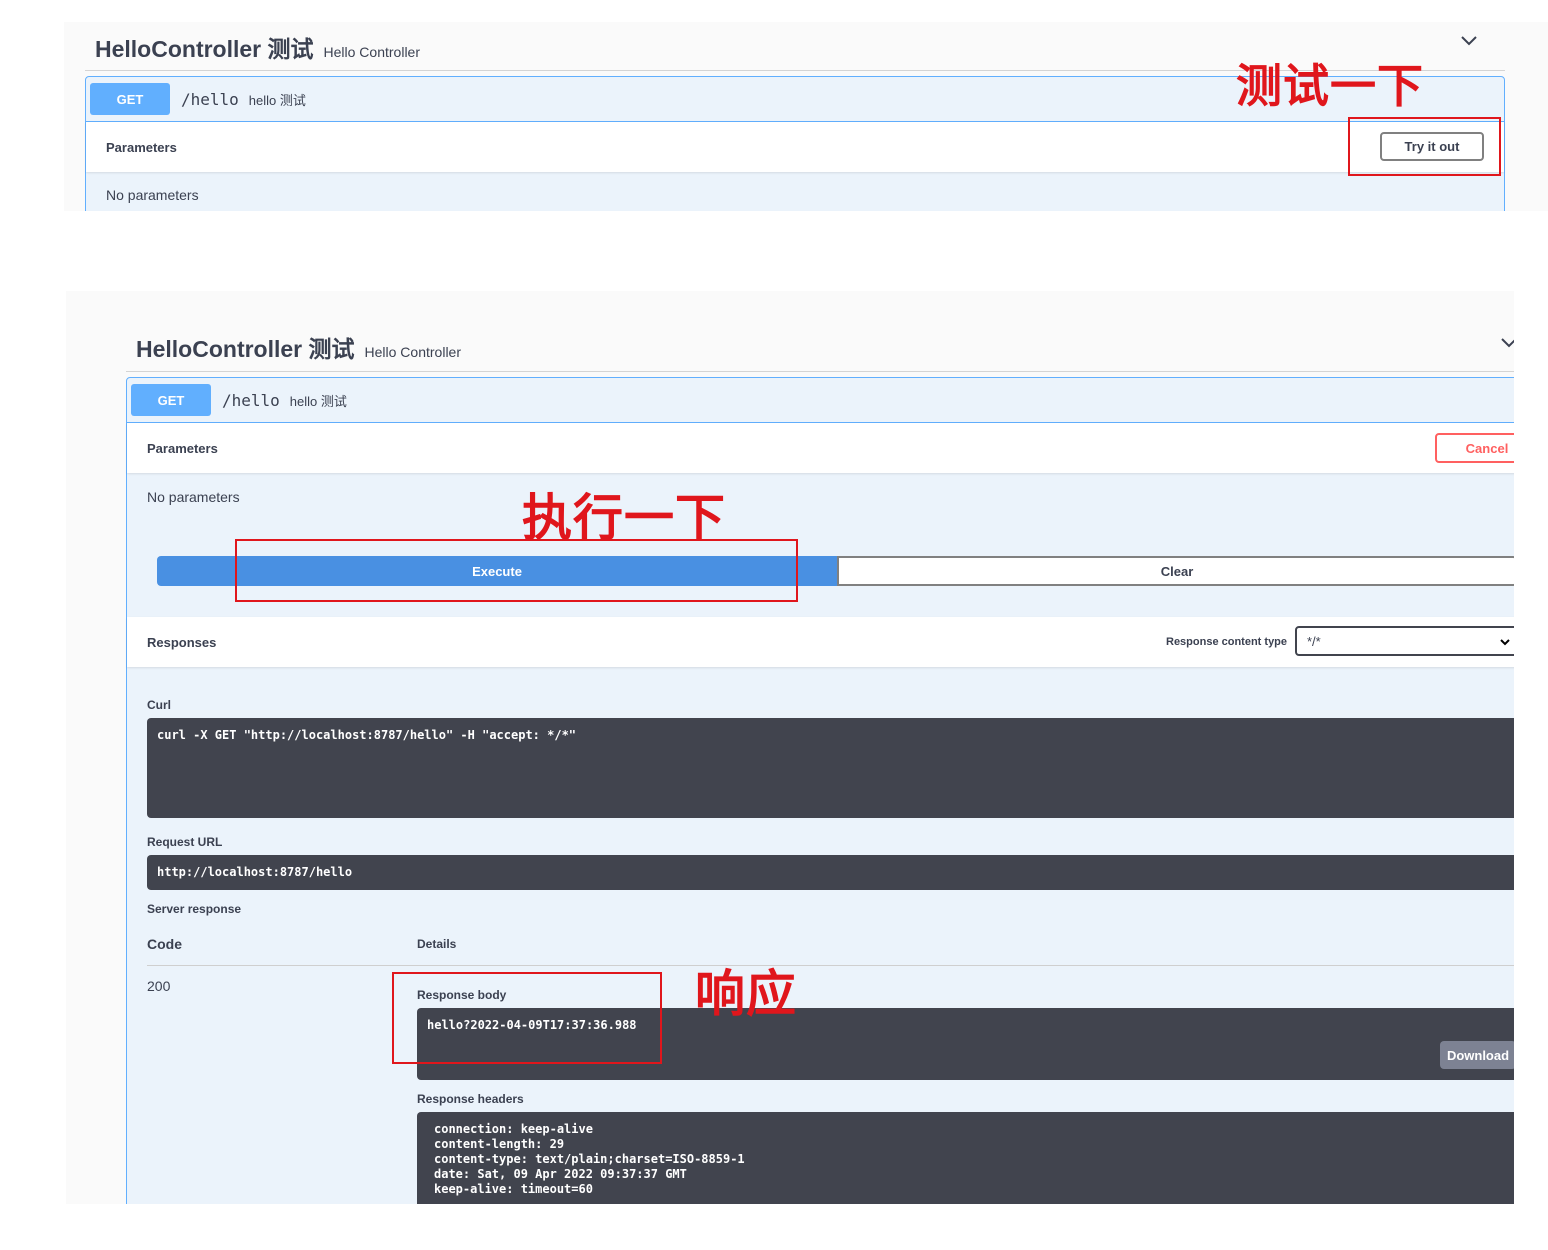 This screenshot has width=1548, height=1250. What do you see at coordinates (182, 642) in the screenshot?
I see `responses-label: Responses` at bounding box center [182, 642].